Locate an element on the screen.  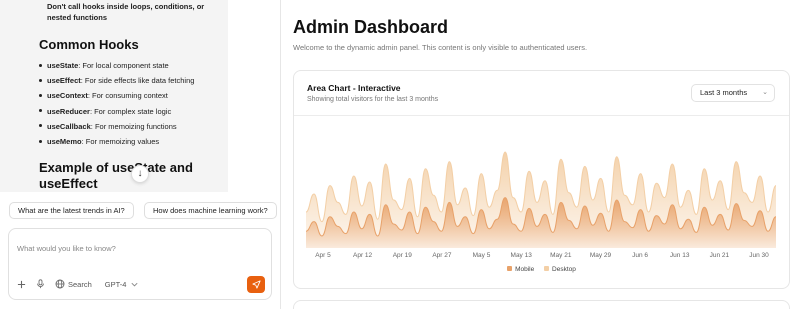
chevron-down-icon: ⌄ is located at coordinates (765, 92).